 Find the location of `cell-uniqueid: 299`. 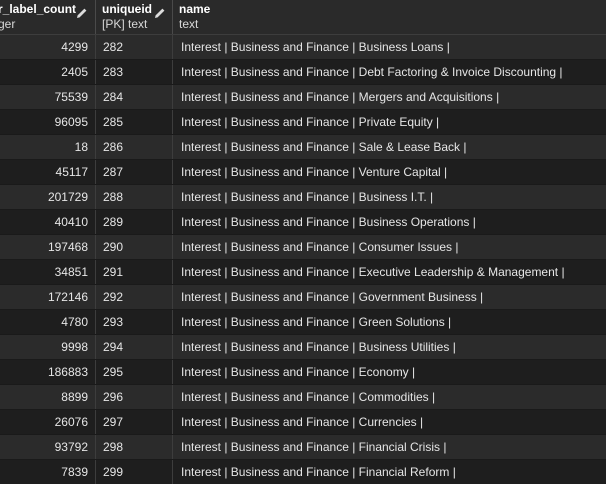

cell-uniqueid: 299 is located at coordinates (134, 472).